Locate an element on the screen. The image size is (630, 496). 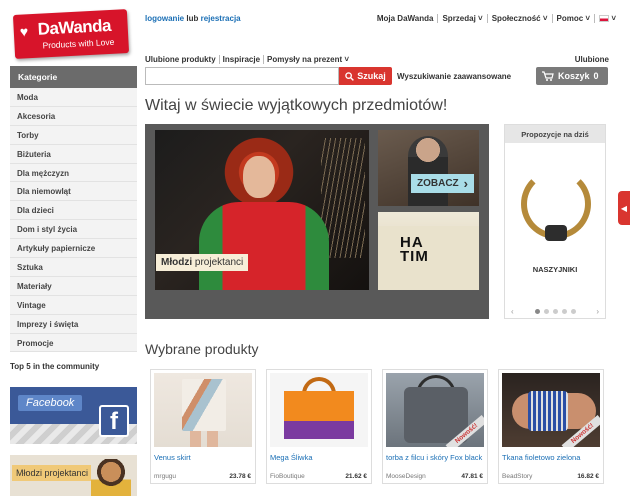
caret-left-icon: ◀ is located at coordinates (624, 208).